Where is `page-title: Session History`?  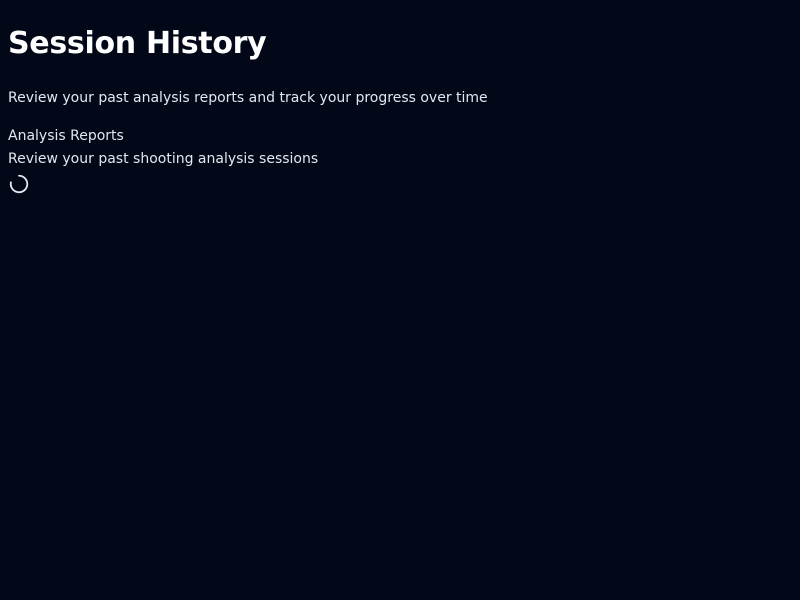
page-title: Session History is located at coordinates (137, 43).